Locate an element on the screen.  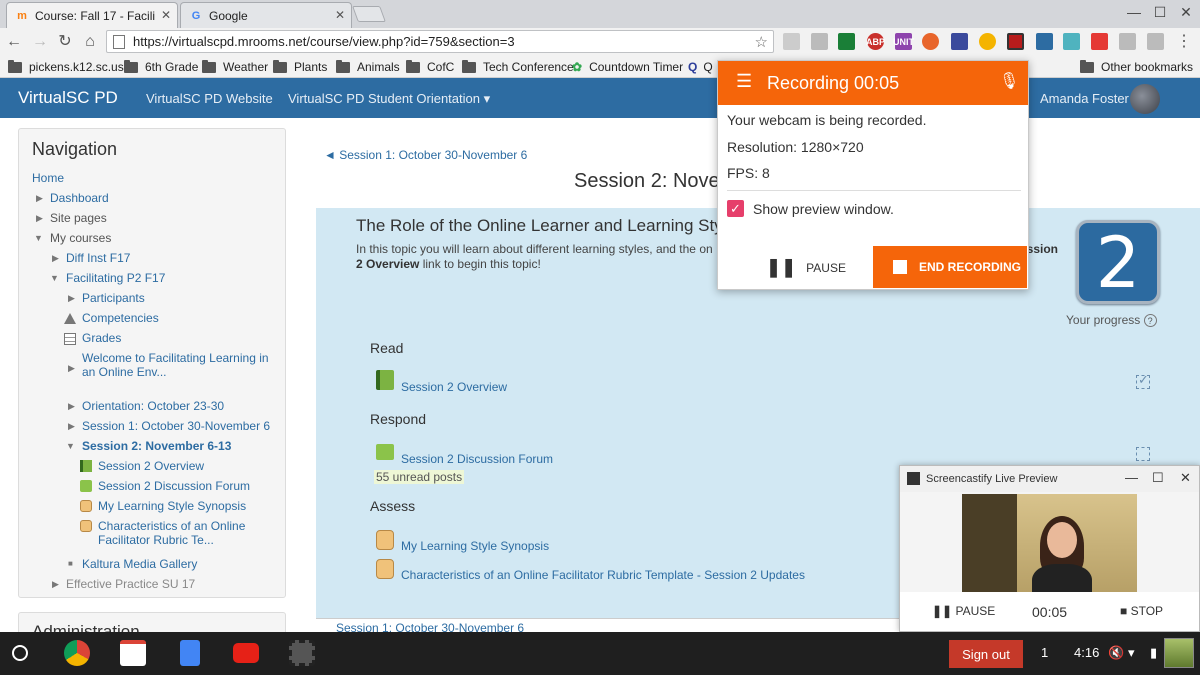
close-window-icon: ✕ is located at coordinates (1186, 12).